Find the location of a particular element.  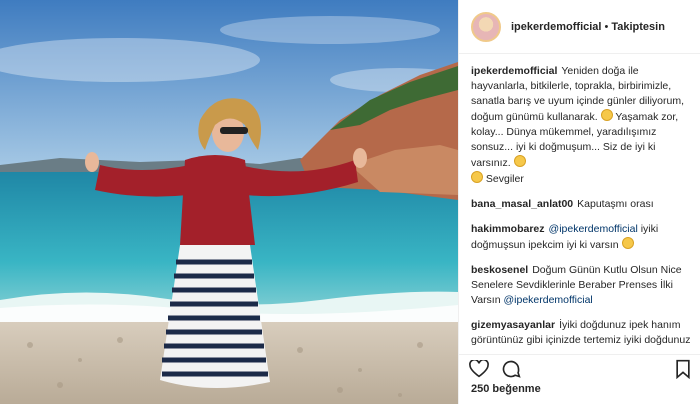

comment-username: ipekerdemofficial is located at coordinates (514, 71).